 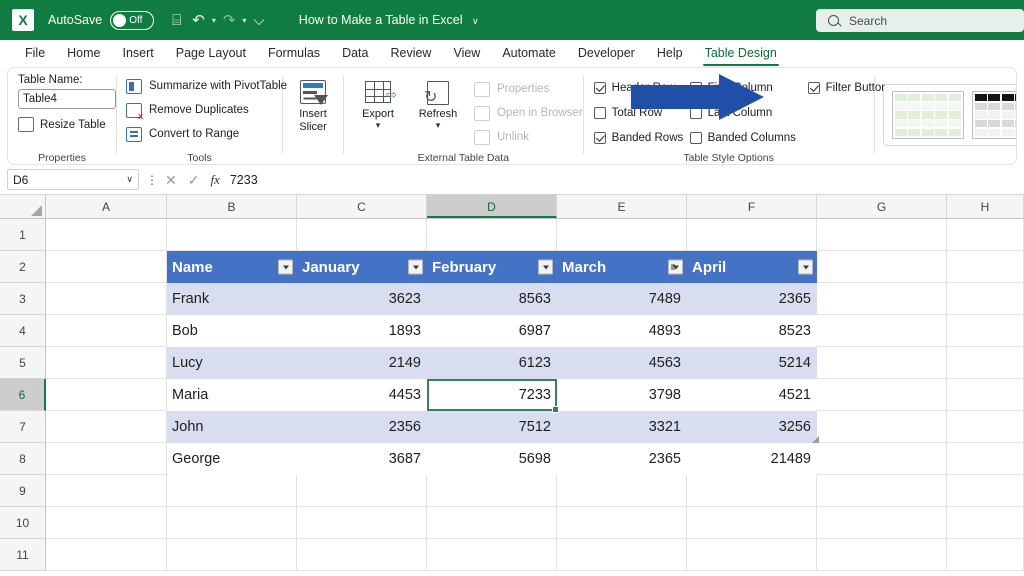 I want to click on resize-table-button: Resize Table, so click(x=67, y=124).